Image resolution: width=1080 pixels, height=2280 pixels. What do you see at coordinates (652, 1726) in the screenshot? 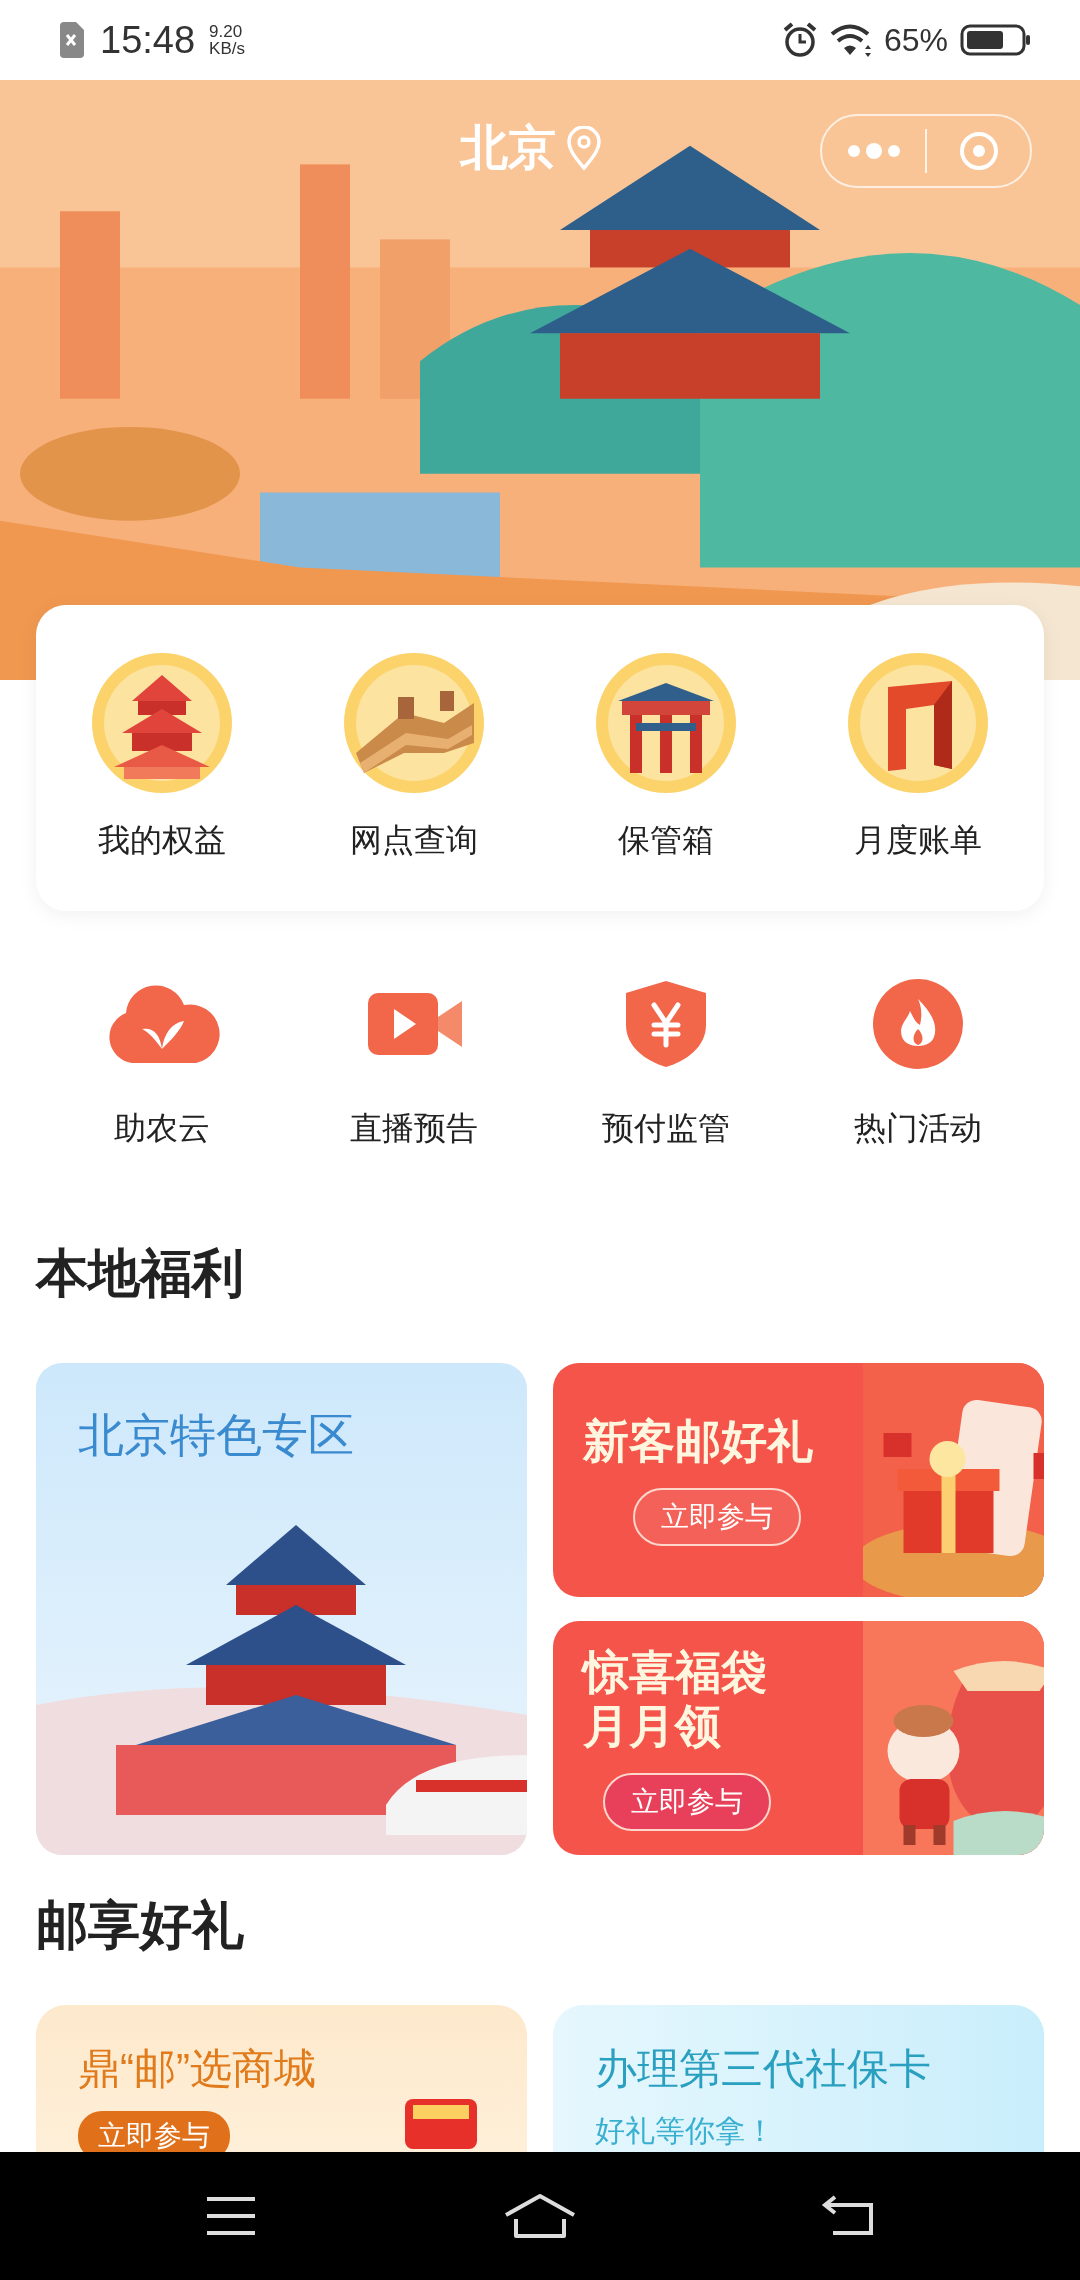
I see `promo-title: 月月领` at bounding box center [652, 1726].